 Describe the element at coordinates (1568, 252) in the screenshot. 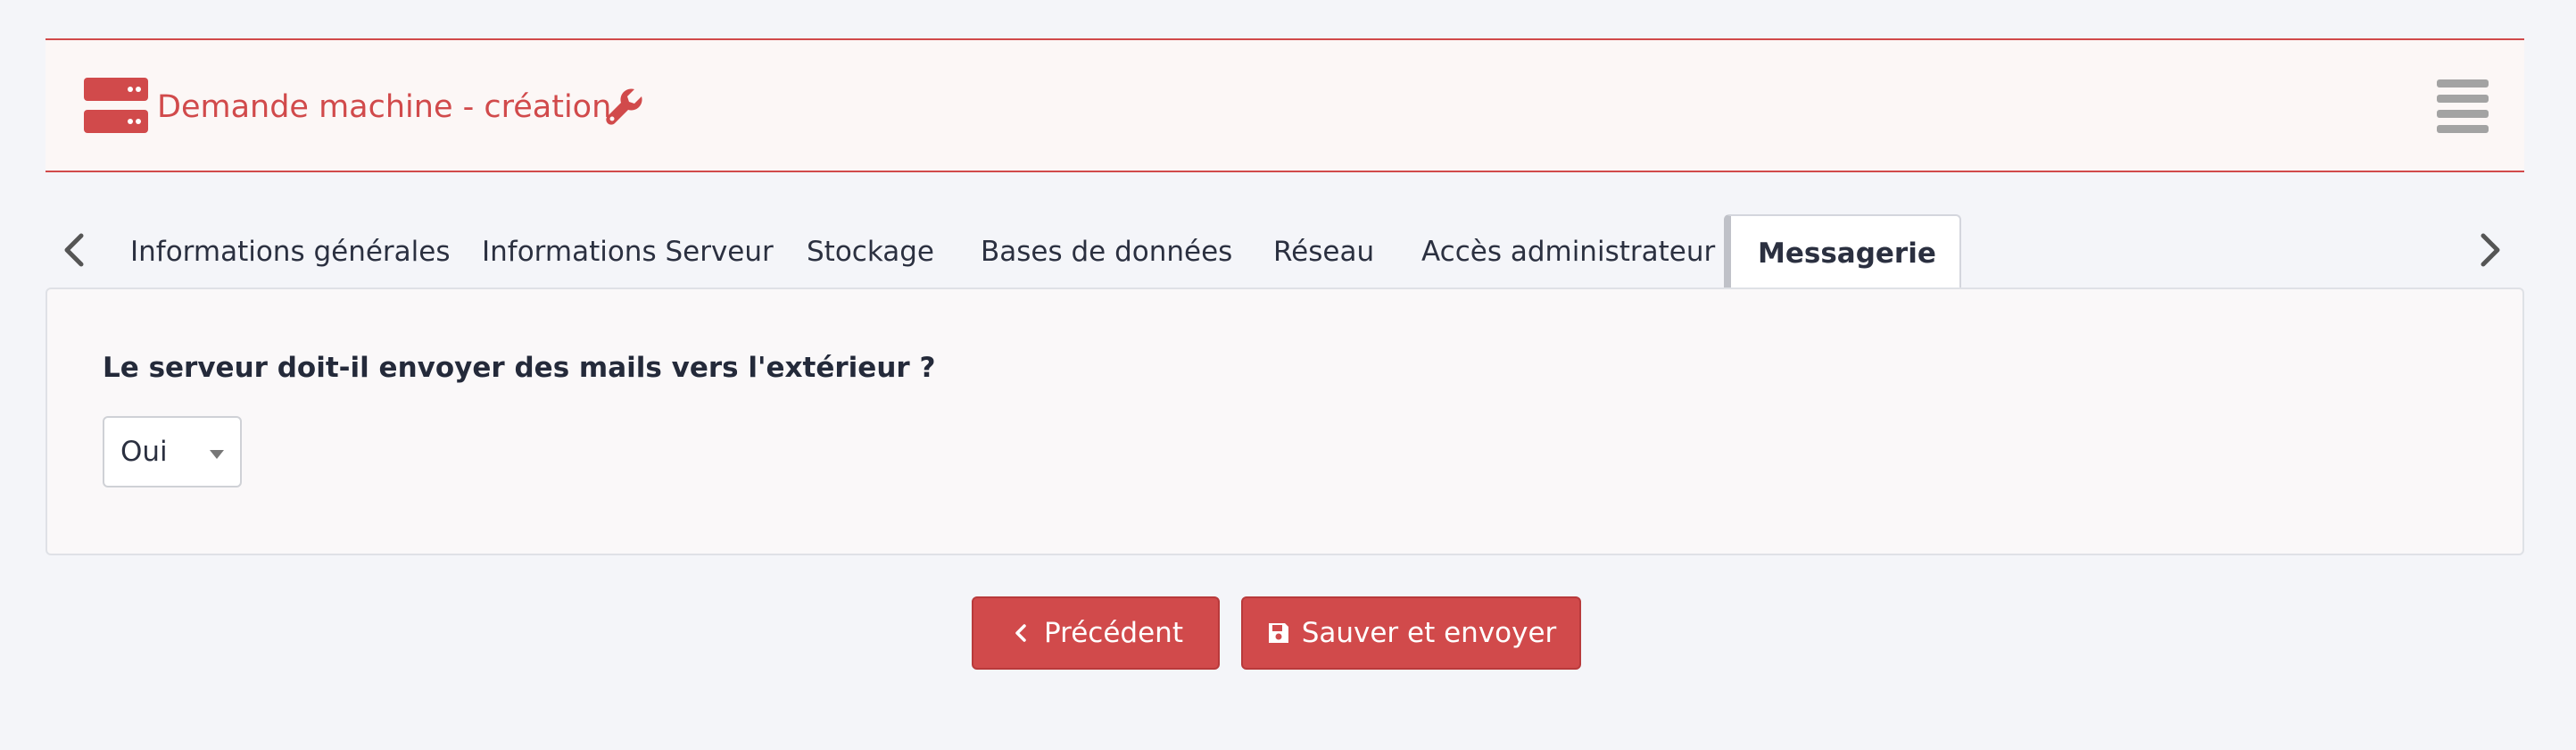

I see `tab-acces-administrateur: Accès administrateur` at that location.